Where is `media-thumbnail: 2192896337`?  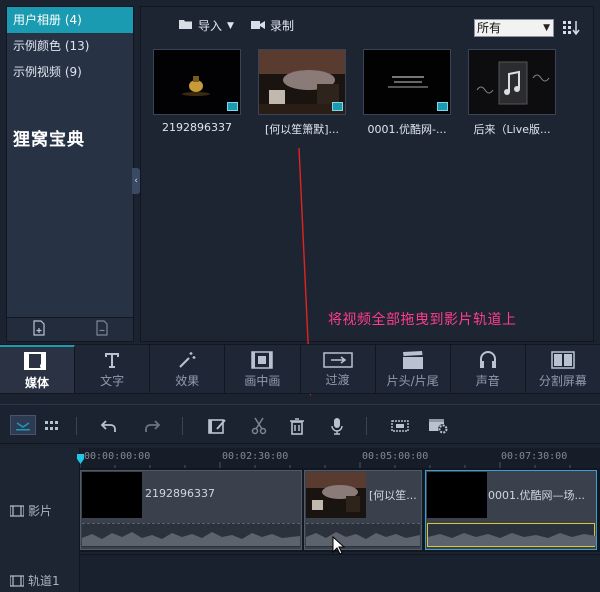
media-thumbnail: 2192896337 is located at coordinates (197, 91).